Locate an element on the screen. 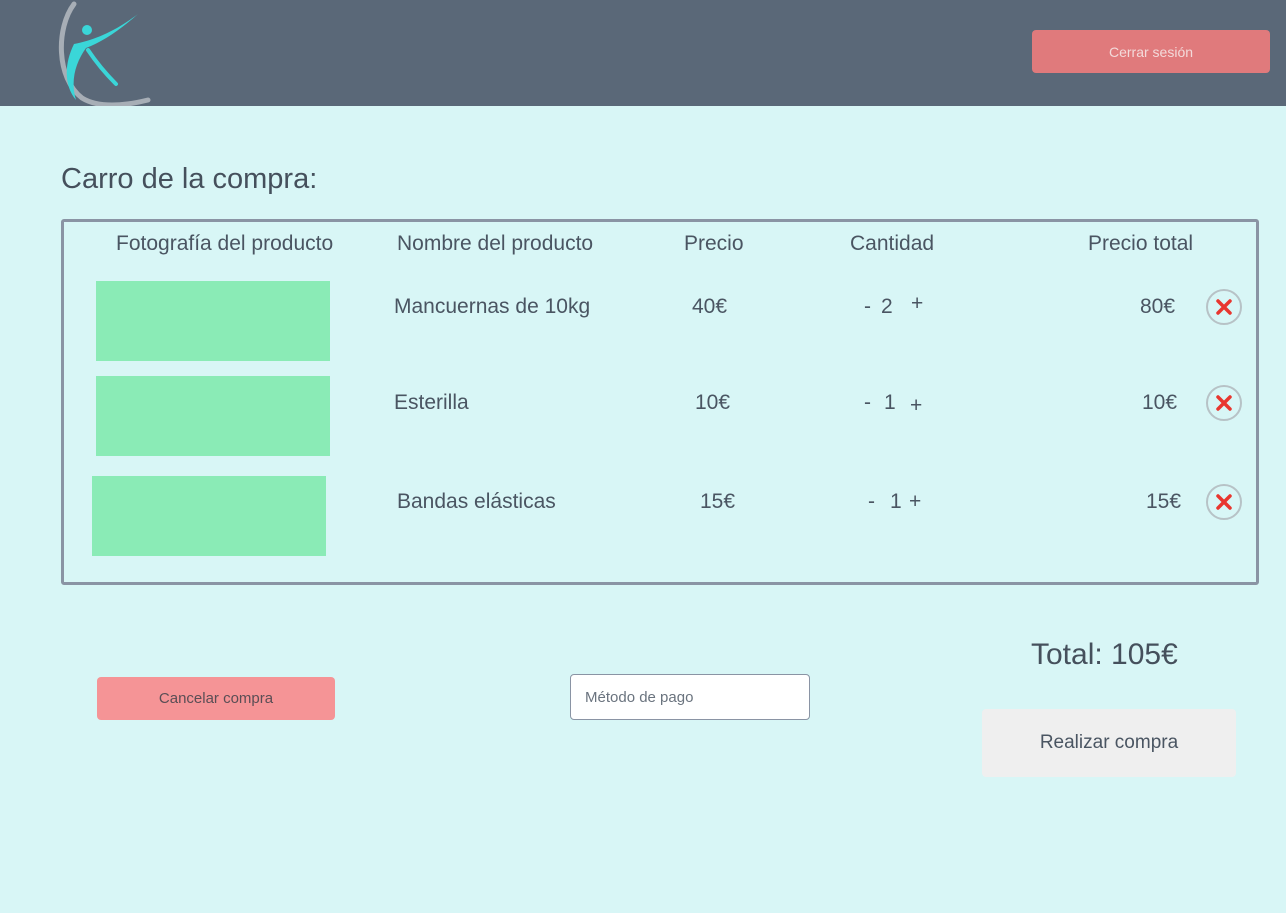  row-total-price: 80€ is located at coordinates (1158, 306).